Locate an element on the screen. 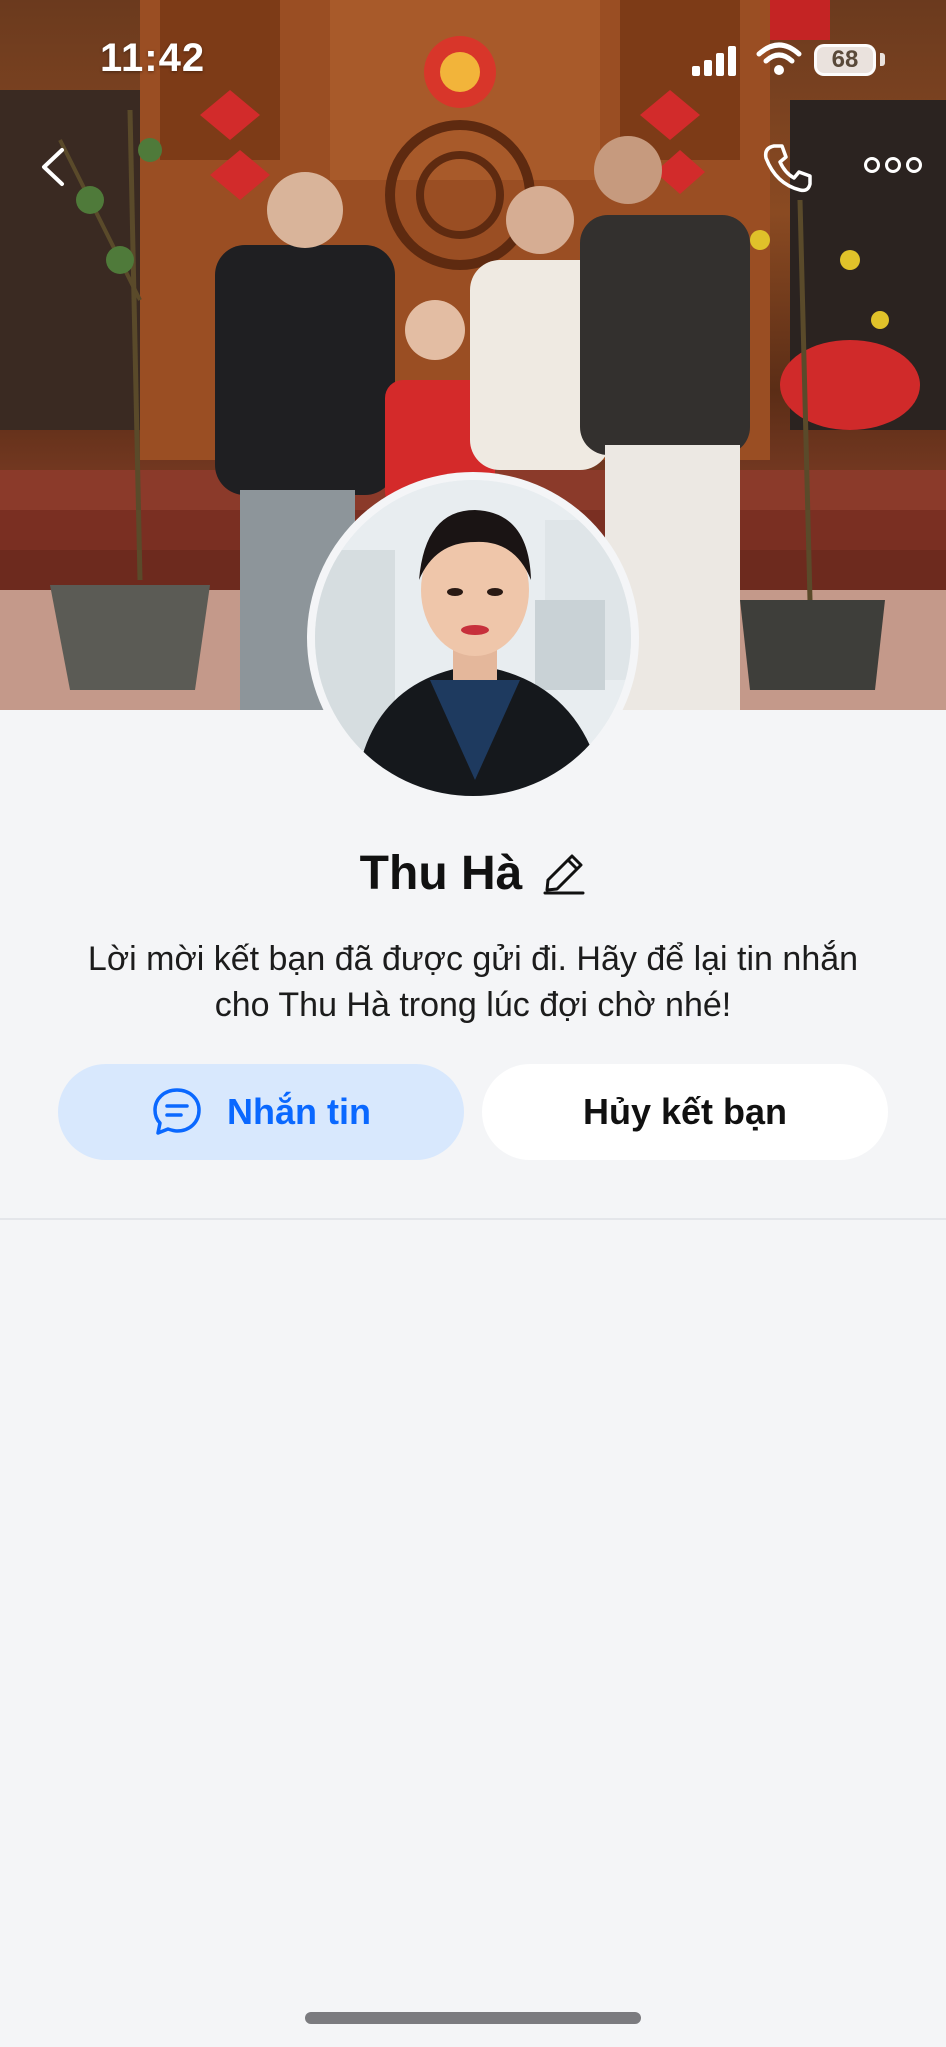 This screenshot has width=946, height=2047. battery-nub is located at coordinates (882, 59).